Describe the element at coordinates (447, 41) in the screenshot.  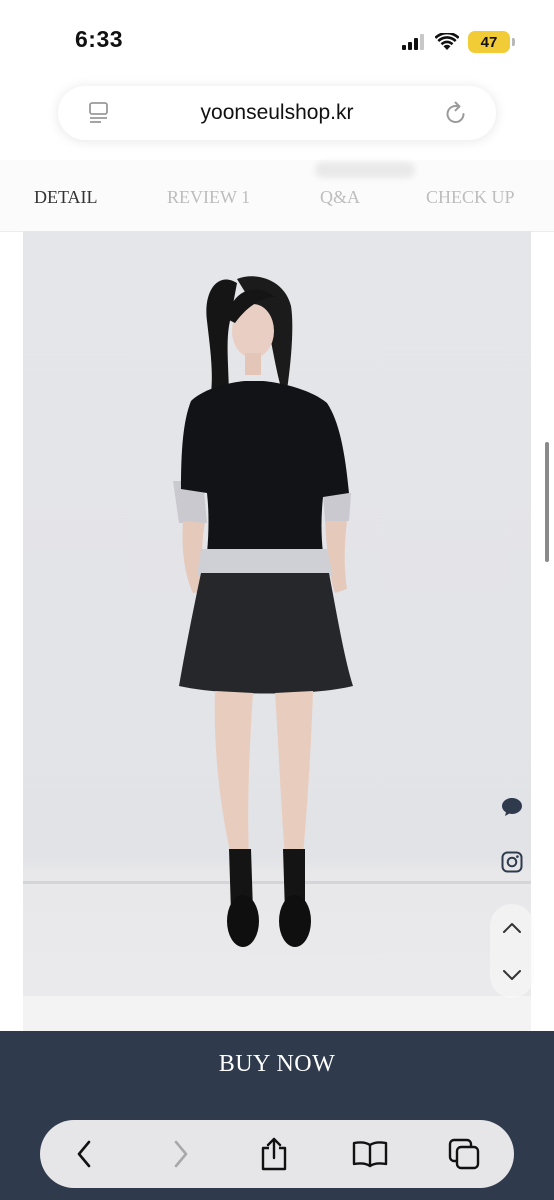
I see `wifi-icon` at that location.